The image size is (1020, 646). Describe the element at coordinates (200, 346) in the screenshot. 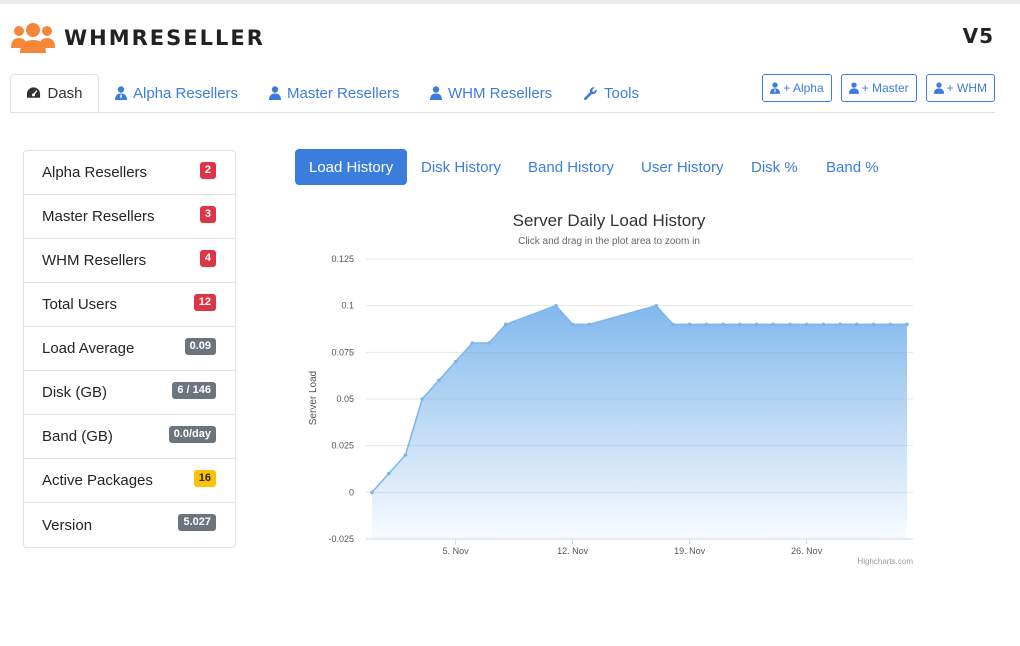

I see `status-badge: 0.09` at that location.